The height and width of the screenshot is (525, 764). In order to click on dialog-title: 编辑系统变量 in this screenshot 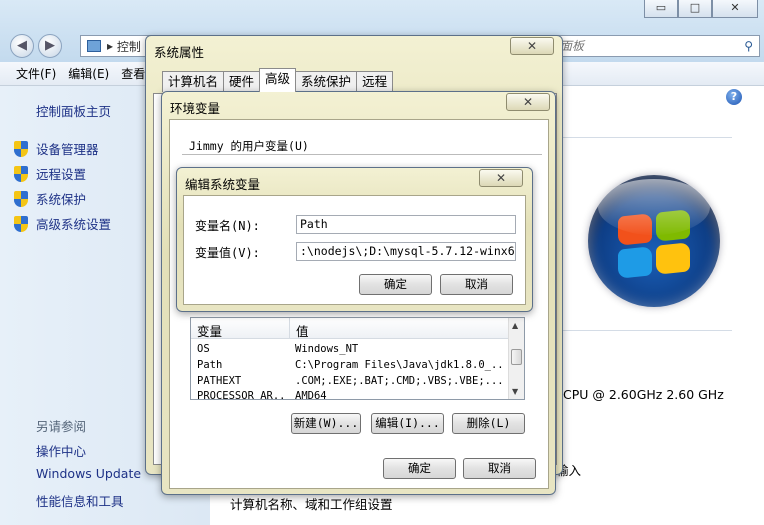, I will do `click(223, 184)`.